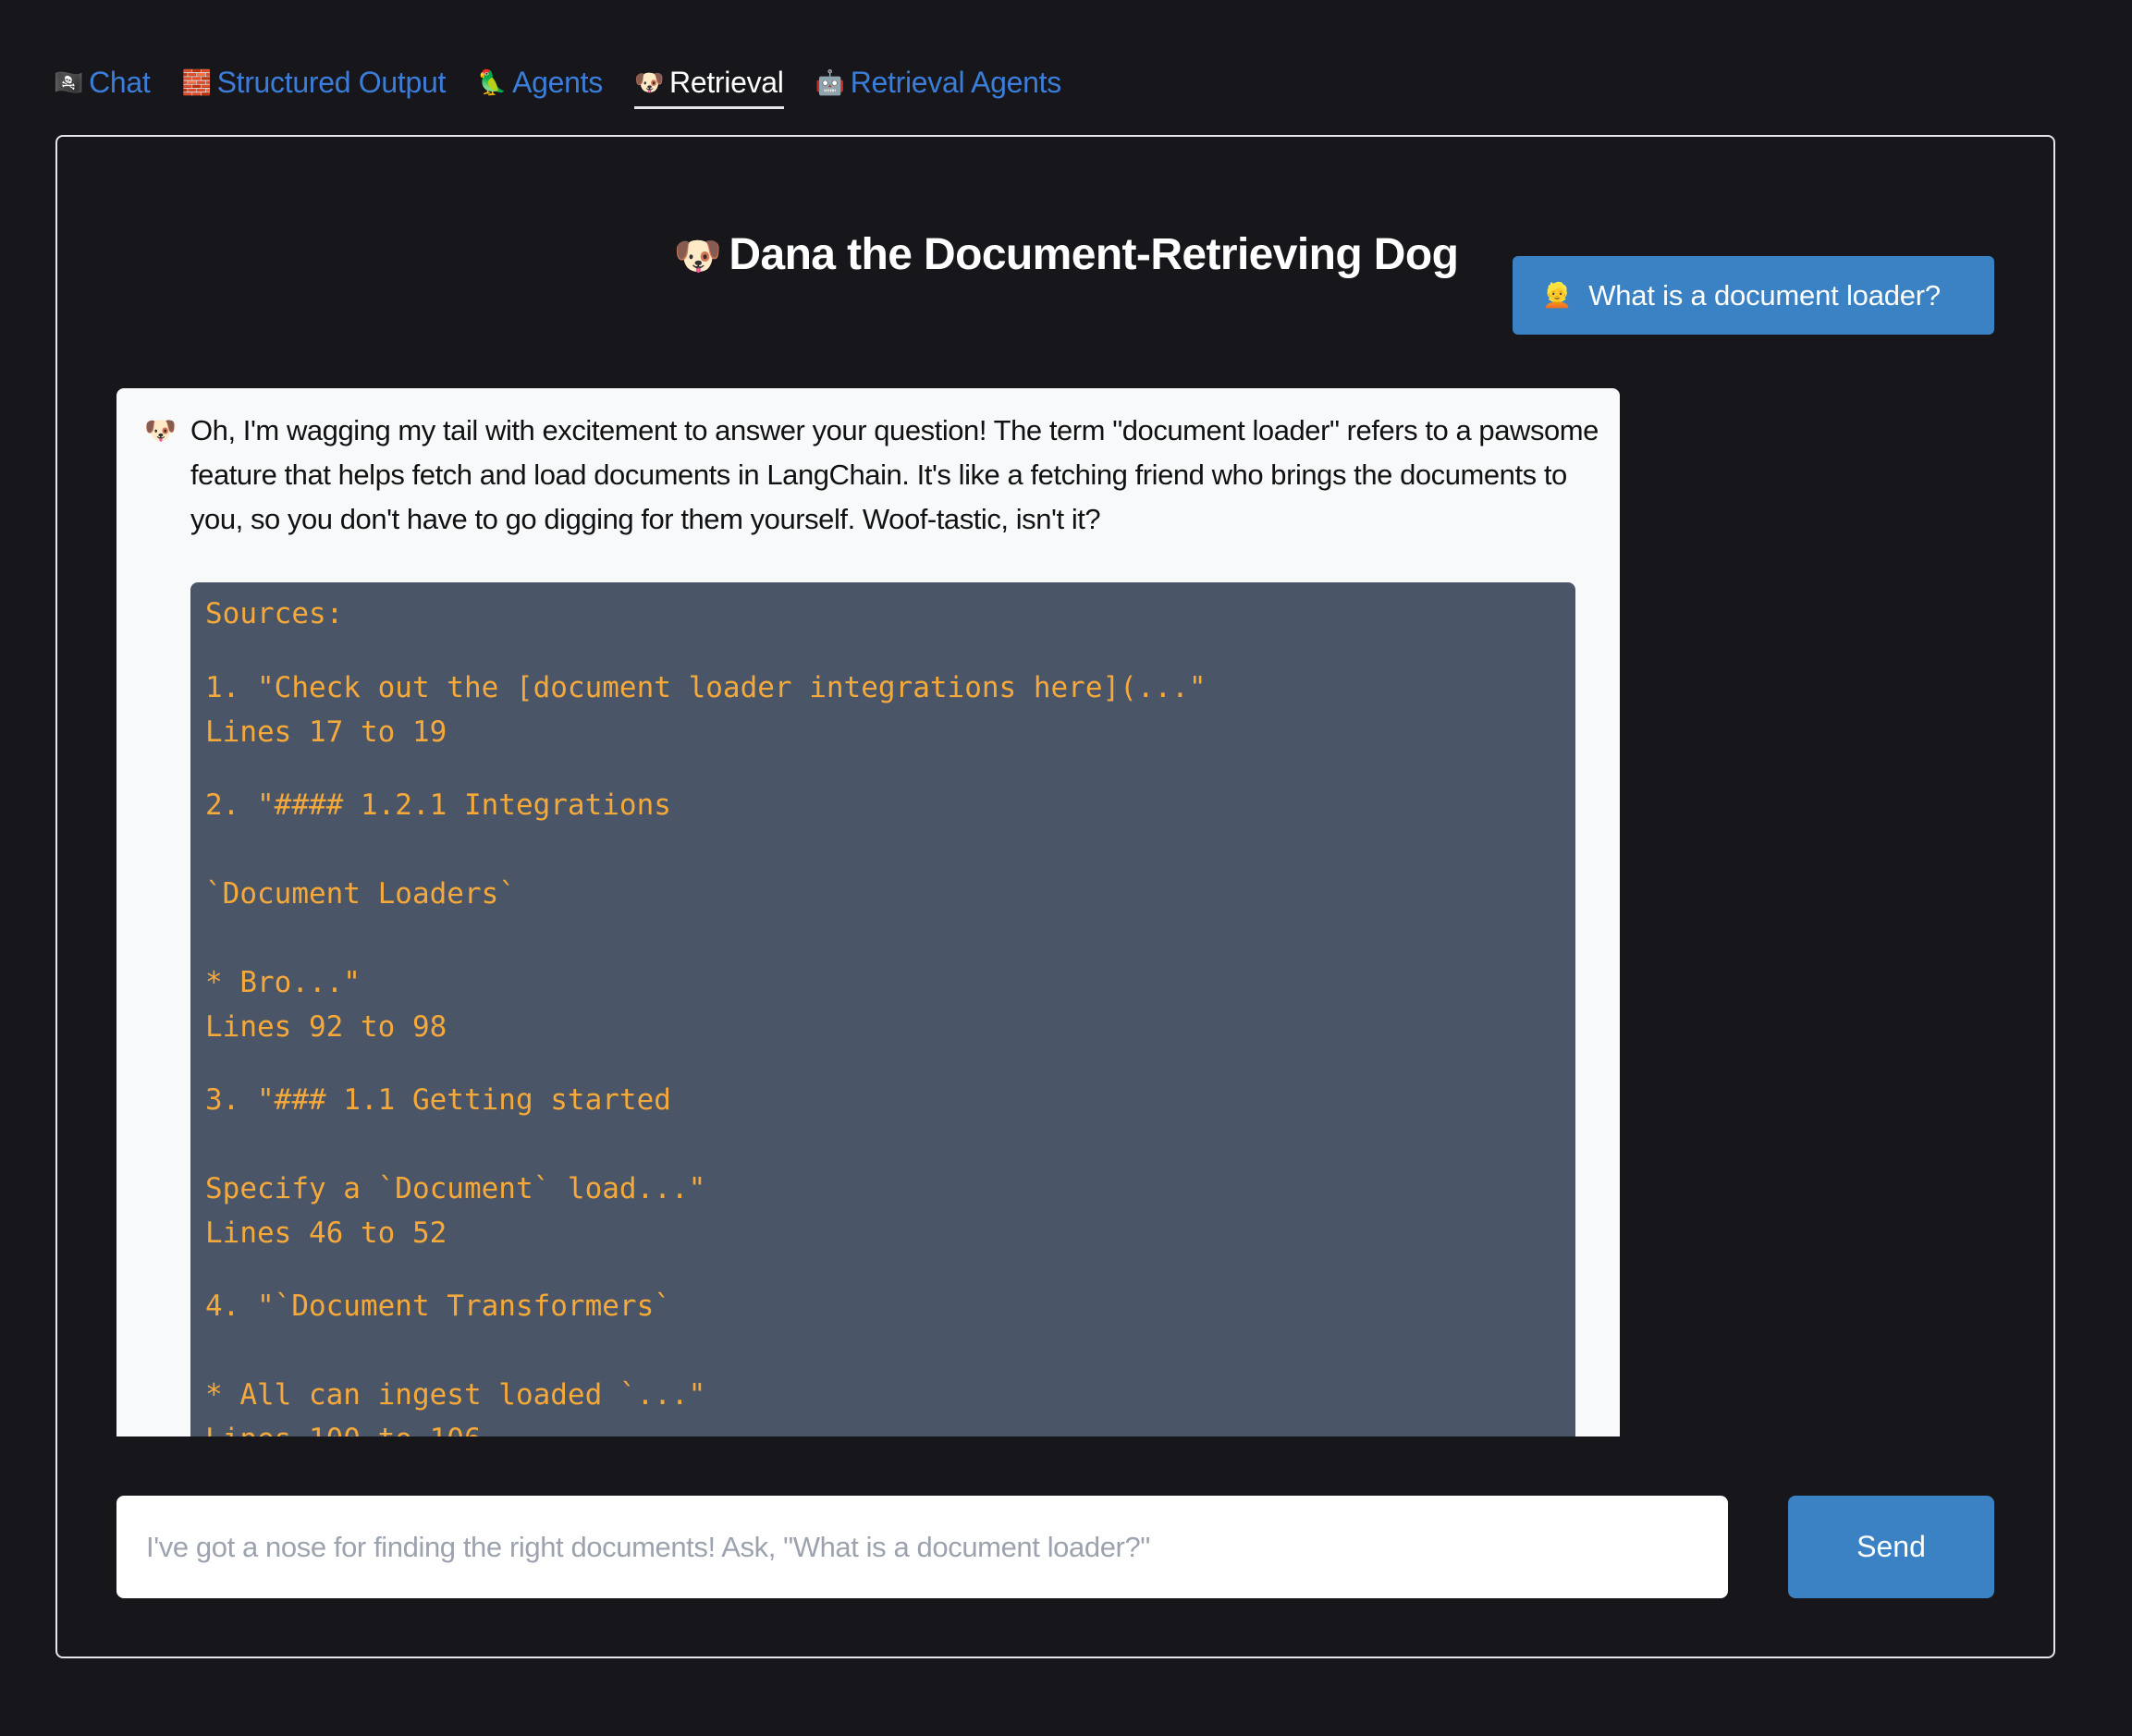 The image size is (2132, 1736). What do you see at coordinates (326, 1027) in the screenshot?
I see `source-line: Lines 92 to 98` at bounding box center [326, 1027].